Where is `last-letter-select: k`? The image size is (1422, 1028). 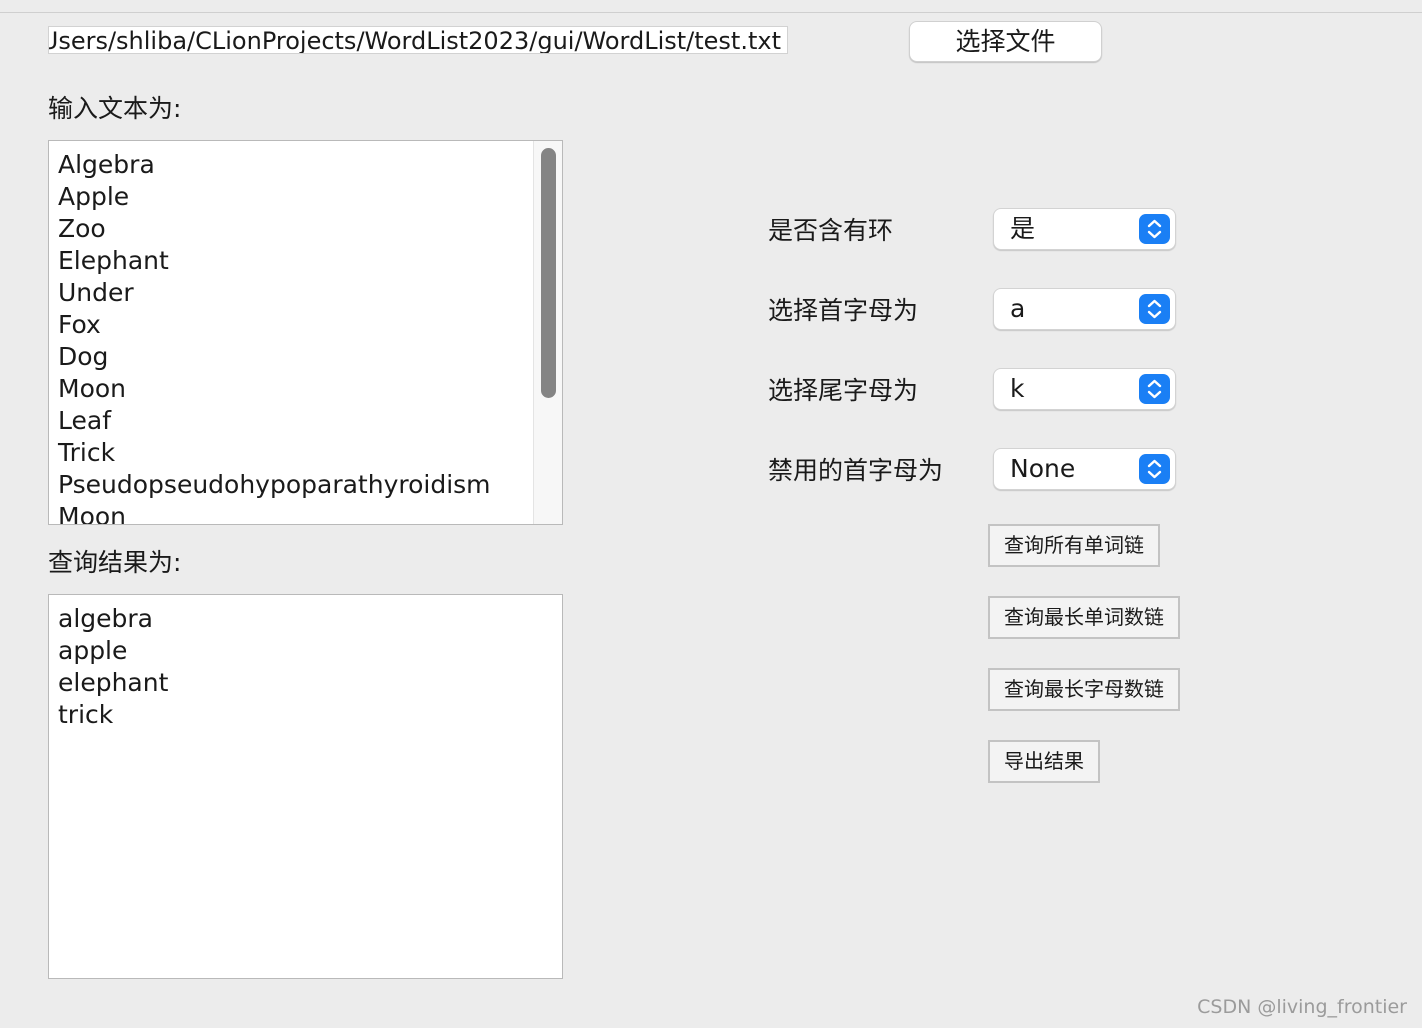
last-letter-select: k is located at coordinates (1084, 389).